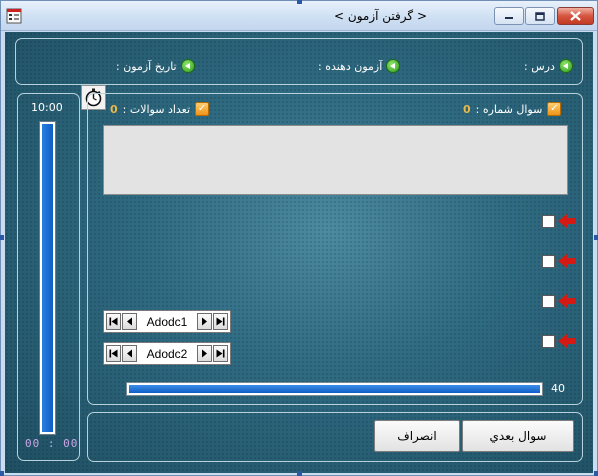 The image size is (598, 476). I want to click on cancel-button: انصراف, so click(417, 436).